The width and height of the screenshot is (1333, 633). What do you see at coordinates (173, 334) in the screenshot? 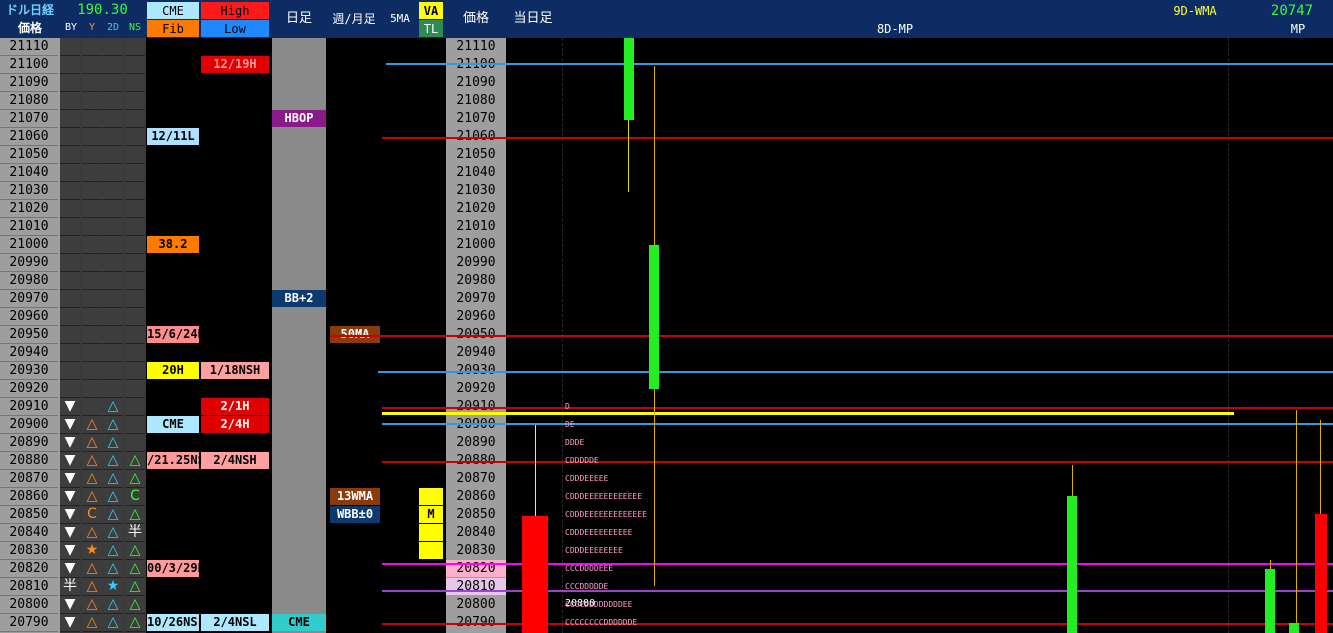
I see `cme-label: 15/6/24H` at bounding box center [173, 334].